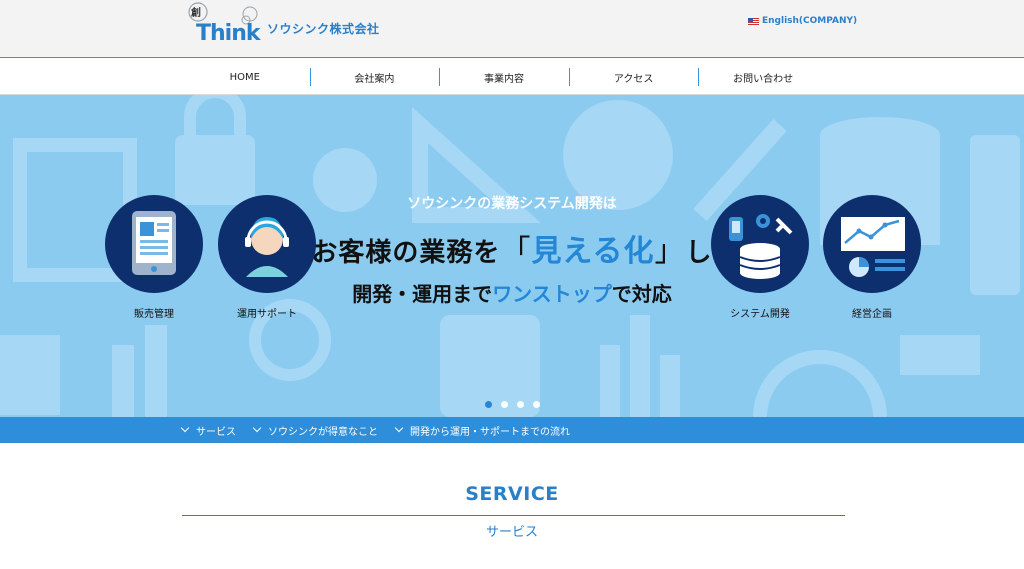 This screenshot has height=569, width=1024. Describe the element at coordinates (873, 247) in the screenshot. I see `chart-icon` at that location.